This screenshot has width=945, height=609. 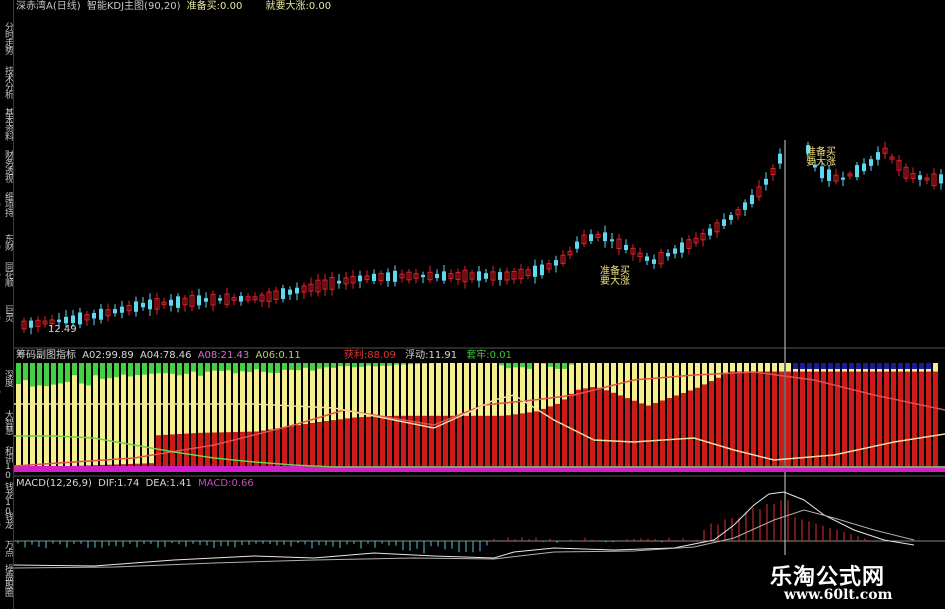 What do you see at coordinates (6, 551) in the screenshot?
I see `sidebar-item-wandian: 万点` at bounding box center [6, 551].